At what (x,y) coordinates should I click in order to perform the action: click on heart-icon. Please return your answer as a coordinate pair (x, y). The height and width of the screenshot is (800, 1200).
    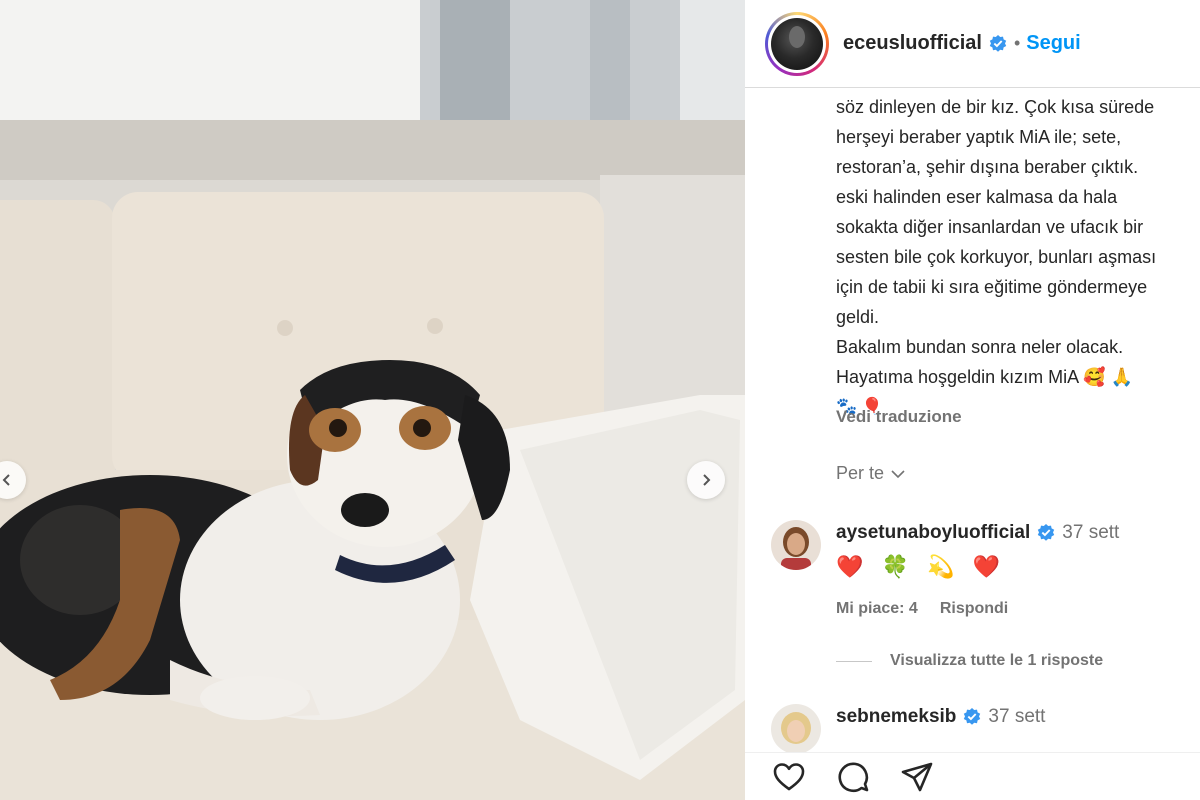
    Looking at the image, I should click on (789, 777).